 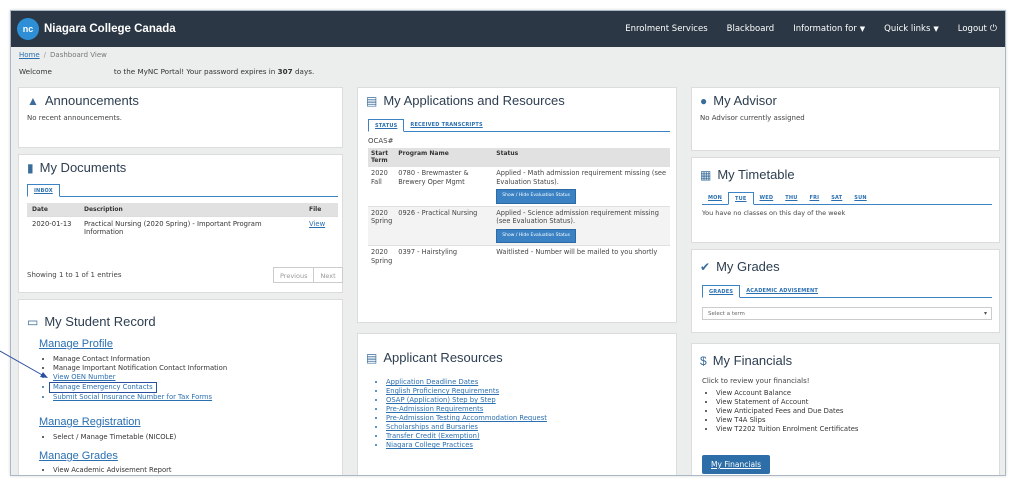 What do you see at coordinates (767, 198) in the screenshot?
I see `tab-wed: WED` at bounding box center [767, 198].